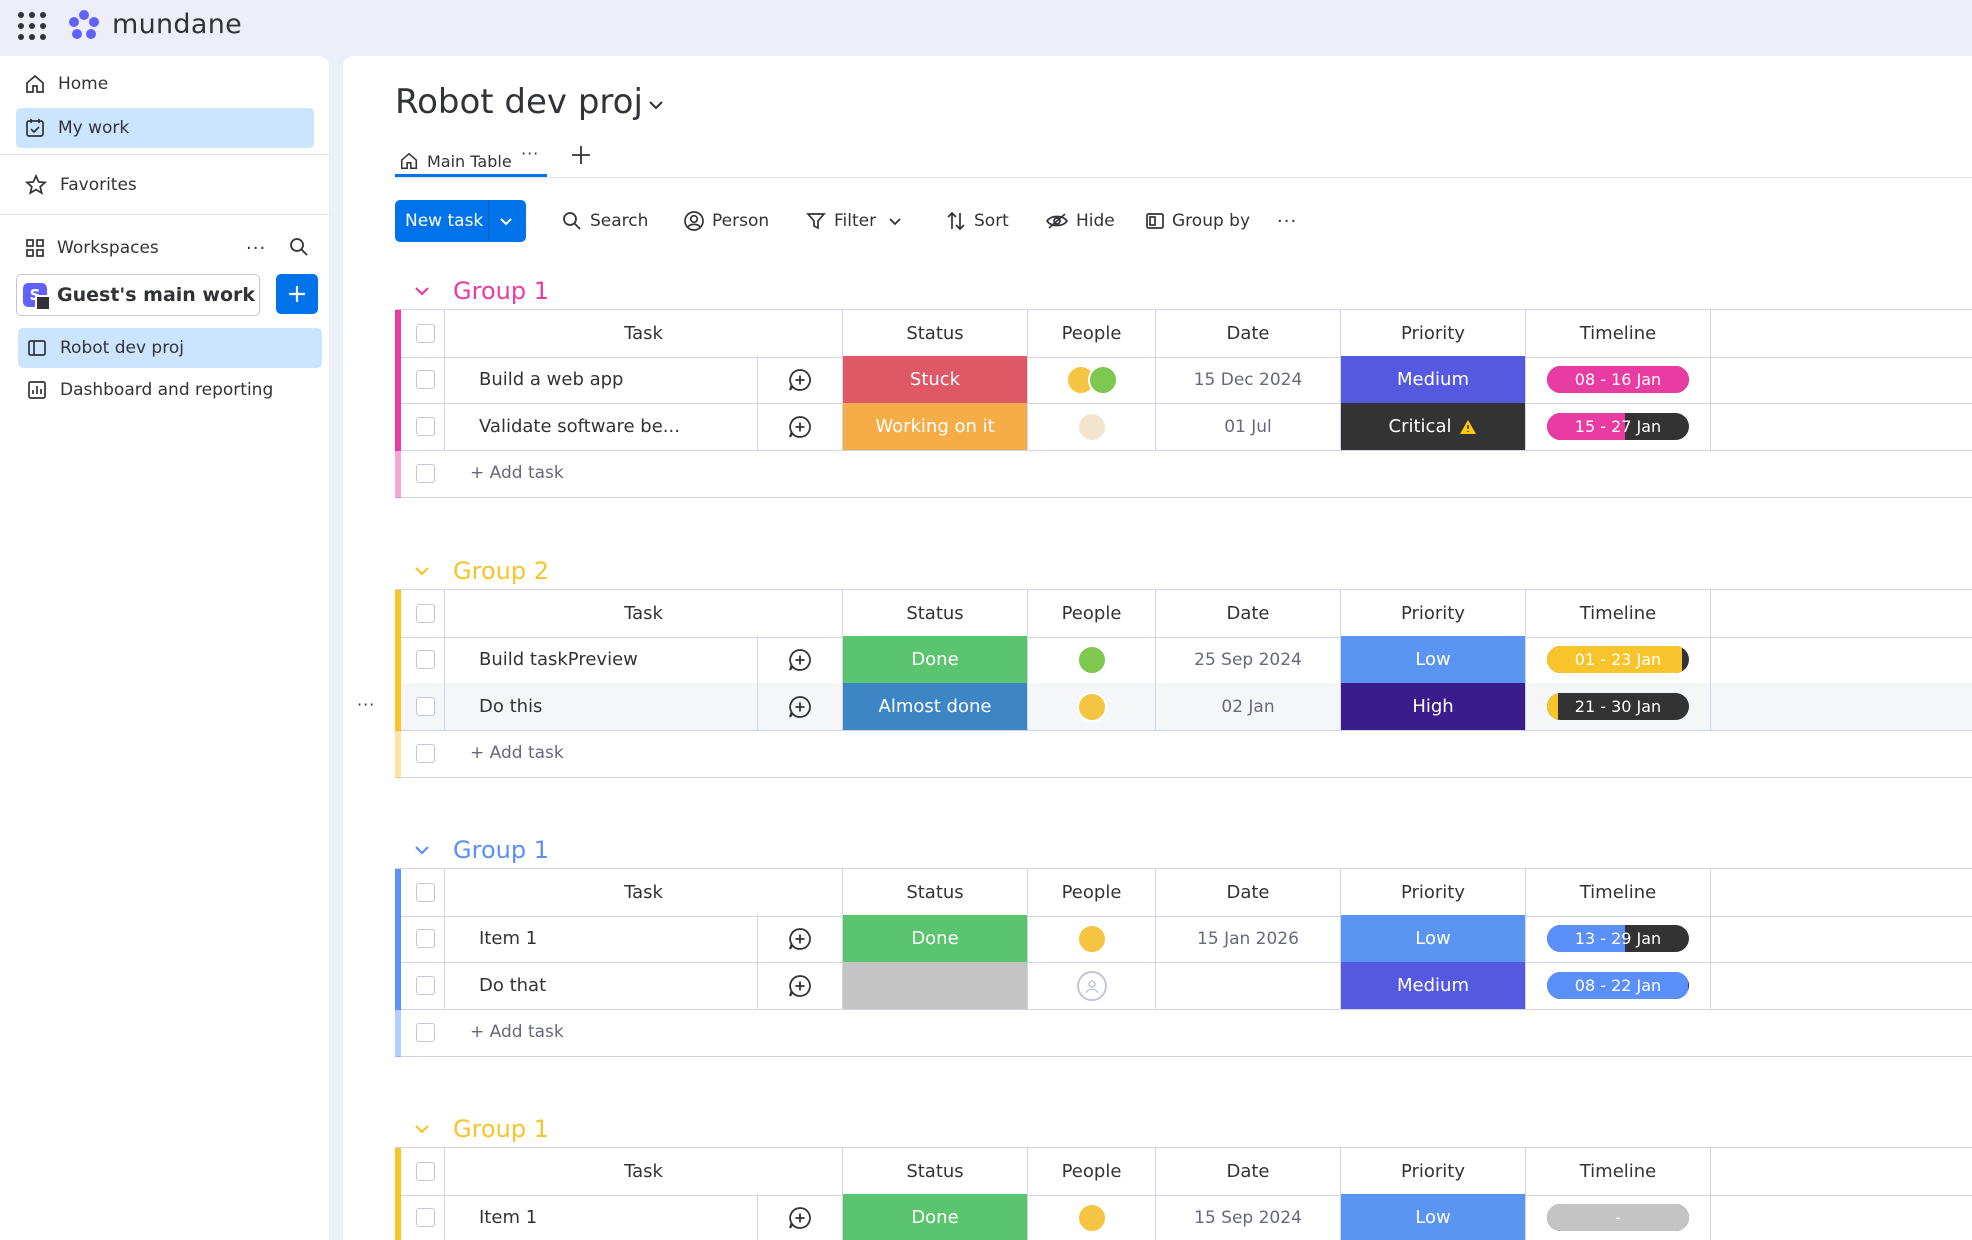 This screenshot has height=1240, width=1972. Describe the element at coordinates (170, 348) in the screenshot. I see `sidebar-item-robot-dev-proj: Robot dev proj` at that location.